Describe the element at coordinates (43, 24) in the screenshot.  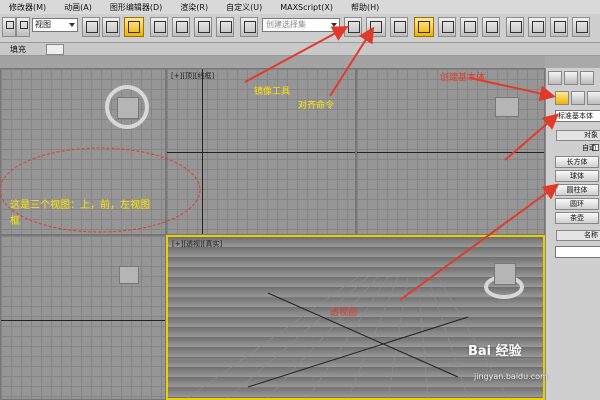
I see `reference-coordinate-value: 视图` at that location.